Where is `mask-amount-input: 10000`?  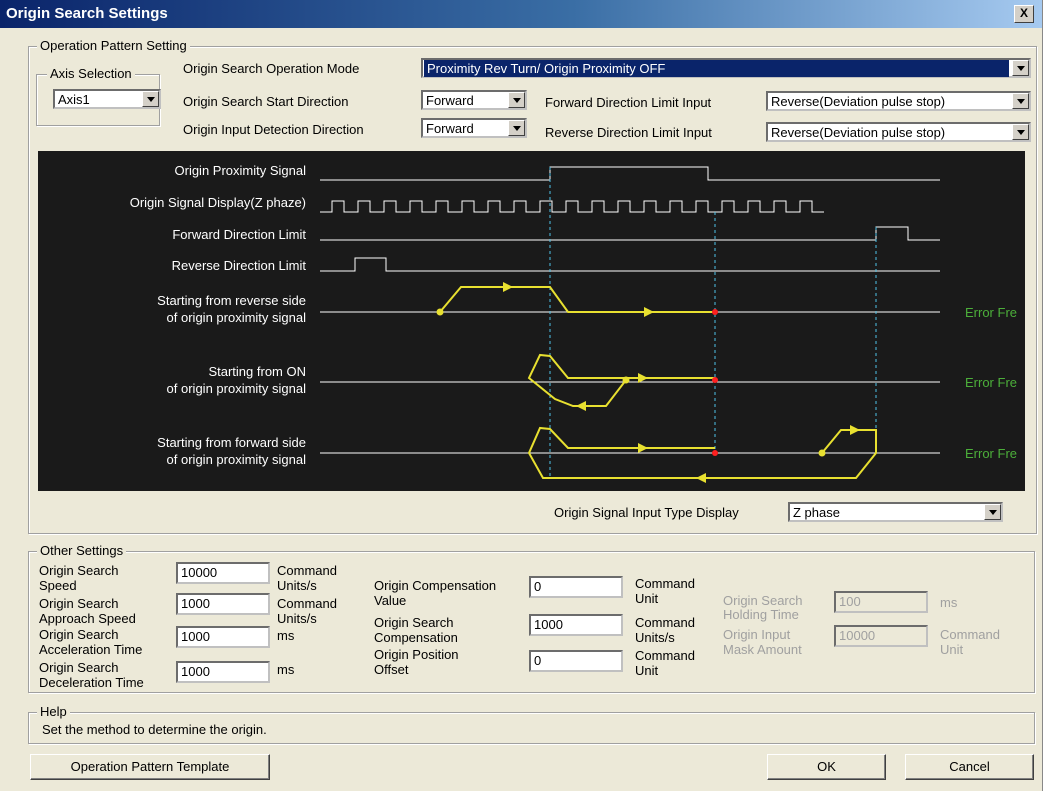
mask-amount-input: 10000 is located at coordinates (881, 636).